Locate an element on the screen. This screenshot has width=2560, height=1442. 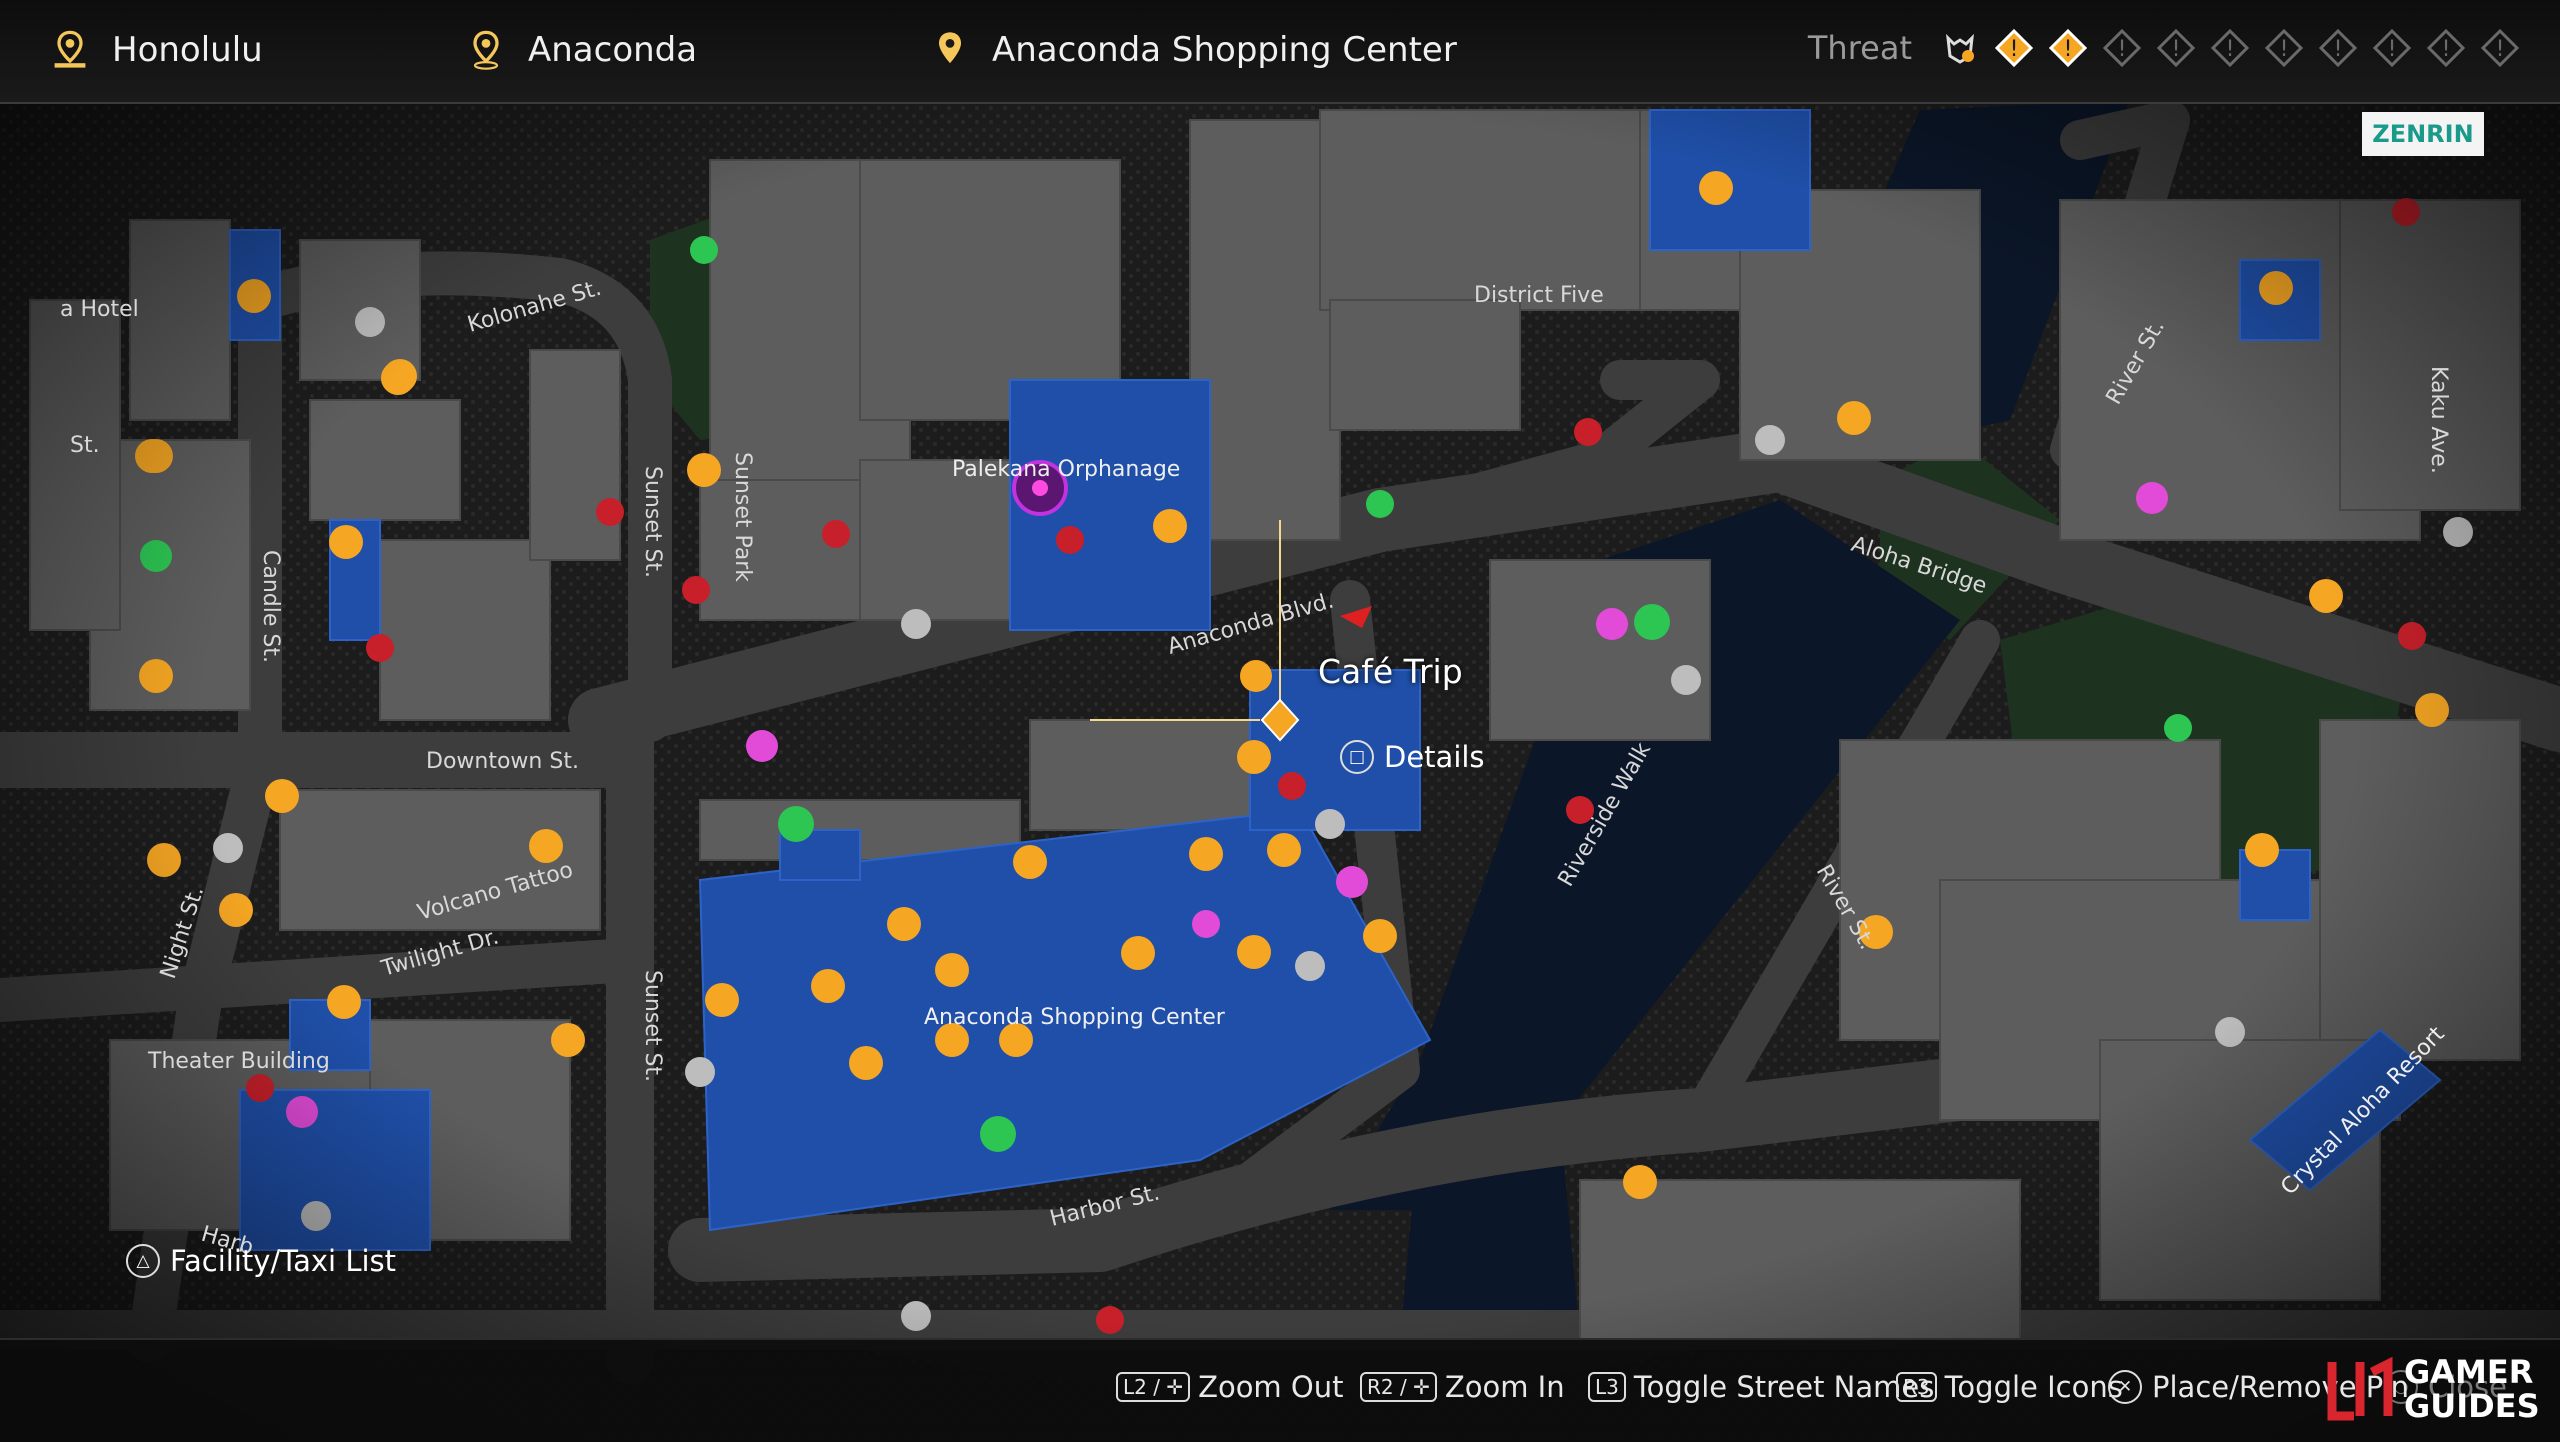
label-sunset-park: Sunset Park is located at coordinates (742, 517).